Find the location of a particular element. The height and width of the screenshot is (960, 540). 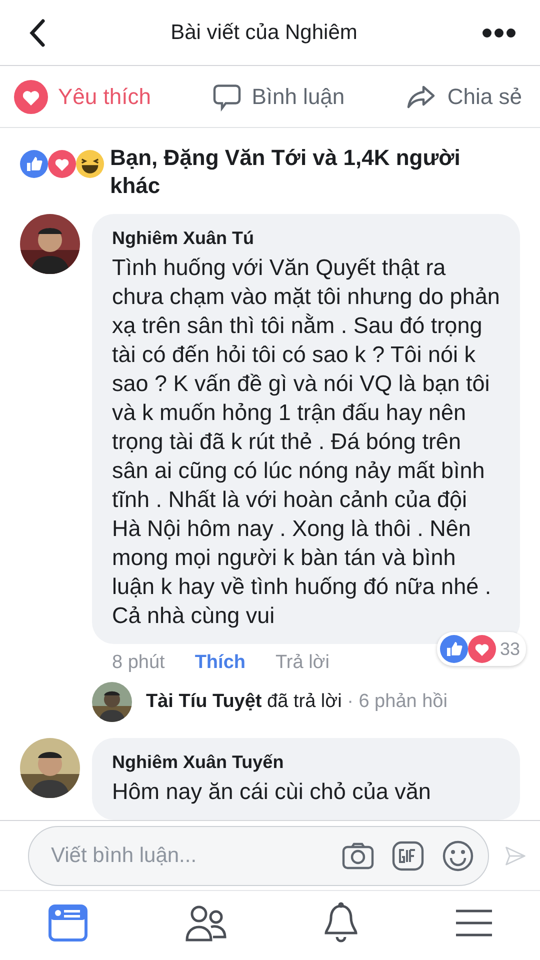

speech-bubble-icon is located at coordinates (227, 97).